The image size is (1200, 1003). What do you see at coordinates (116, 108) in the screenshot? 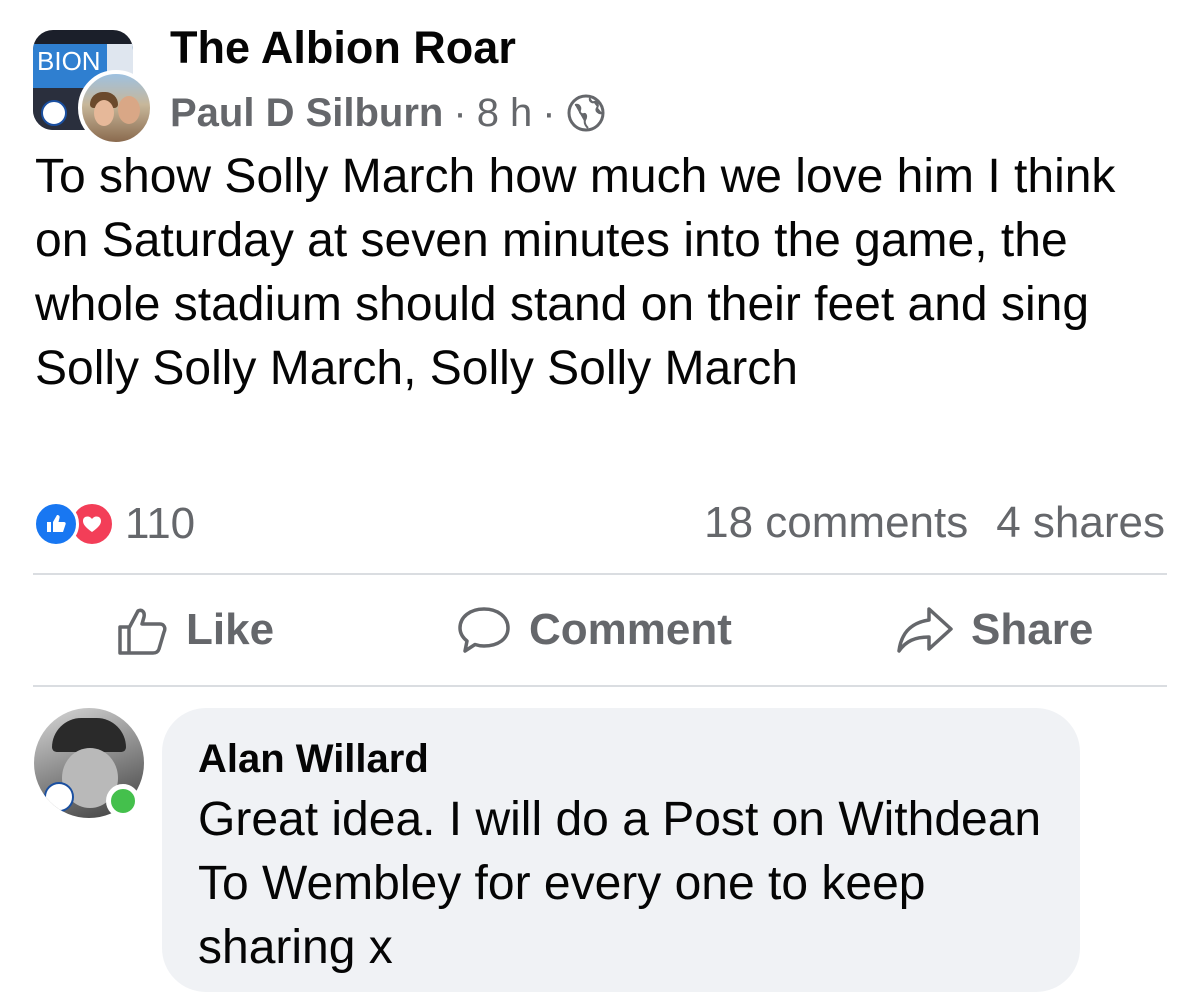
I see `author-avatar` at bounding box center [116, 108].